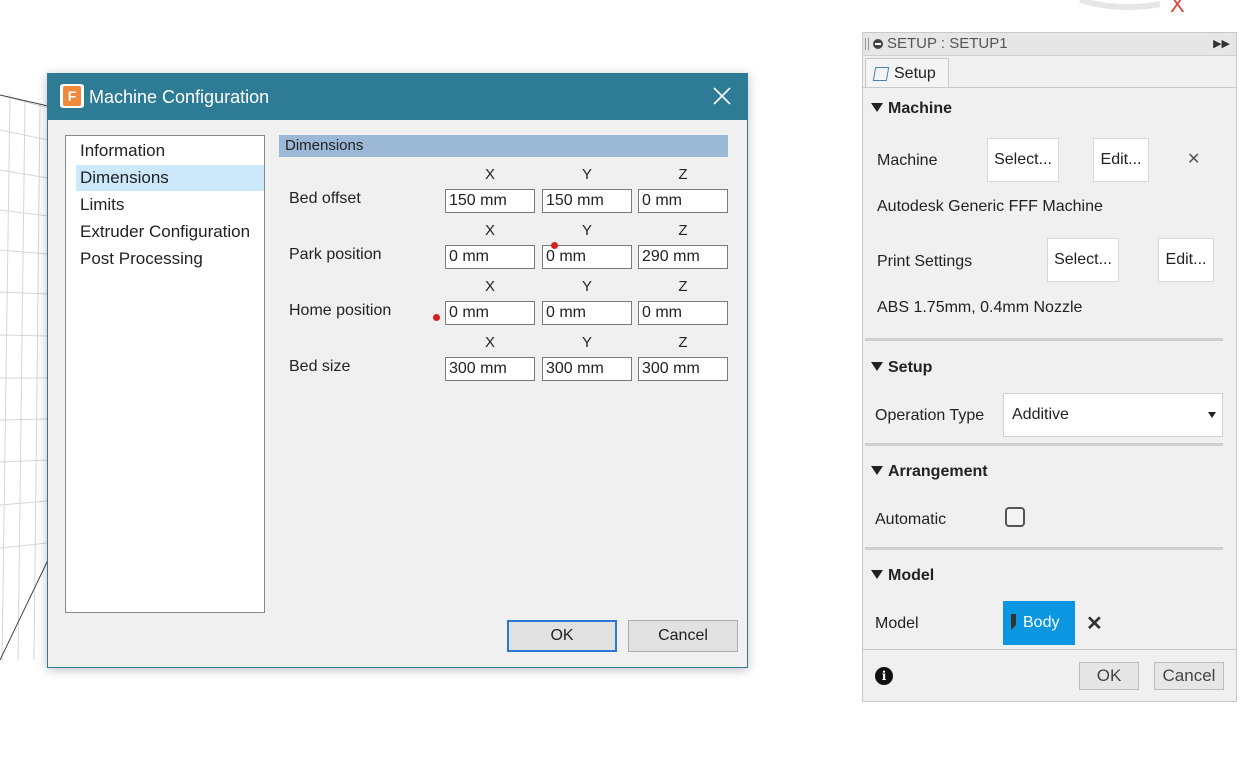 Image resolution: width=1240 pixels, height=775 pixels. I want to click on nav-item-dimensions: Dimensions, so click(170, 178).